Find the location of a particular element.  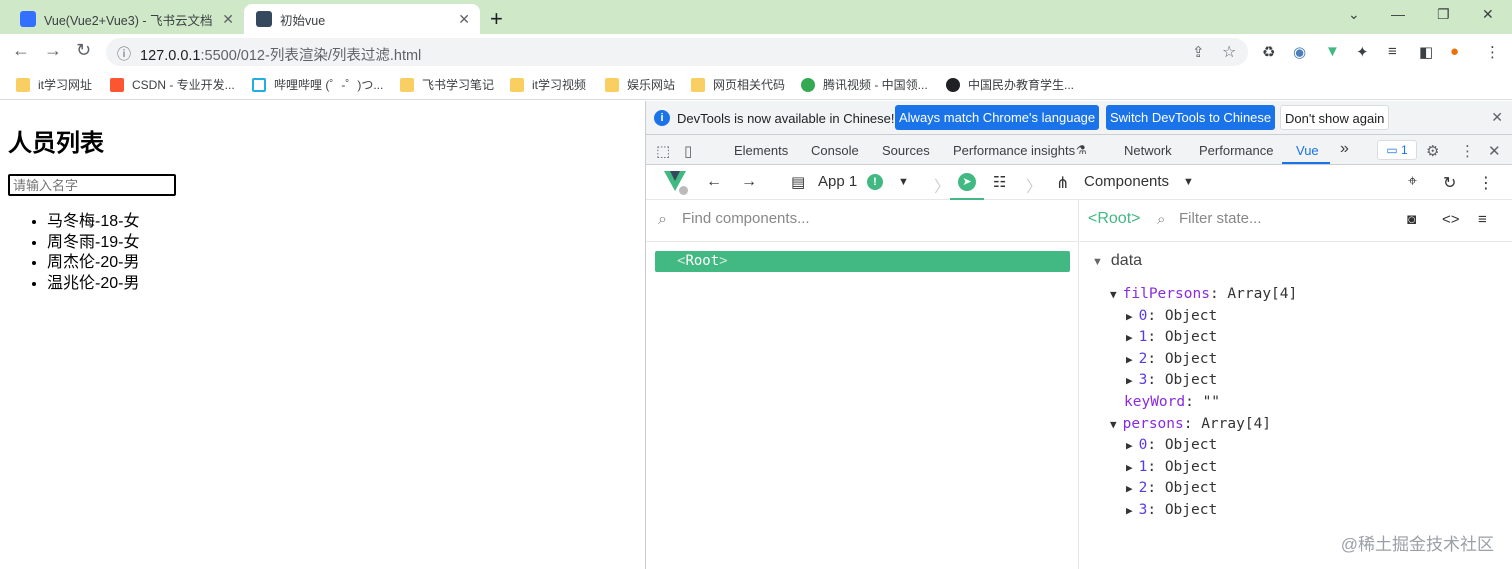

tab-performance-insights: Performance insights is located at coordinates (1014, 150).